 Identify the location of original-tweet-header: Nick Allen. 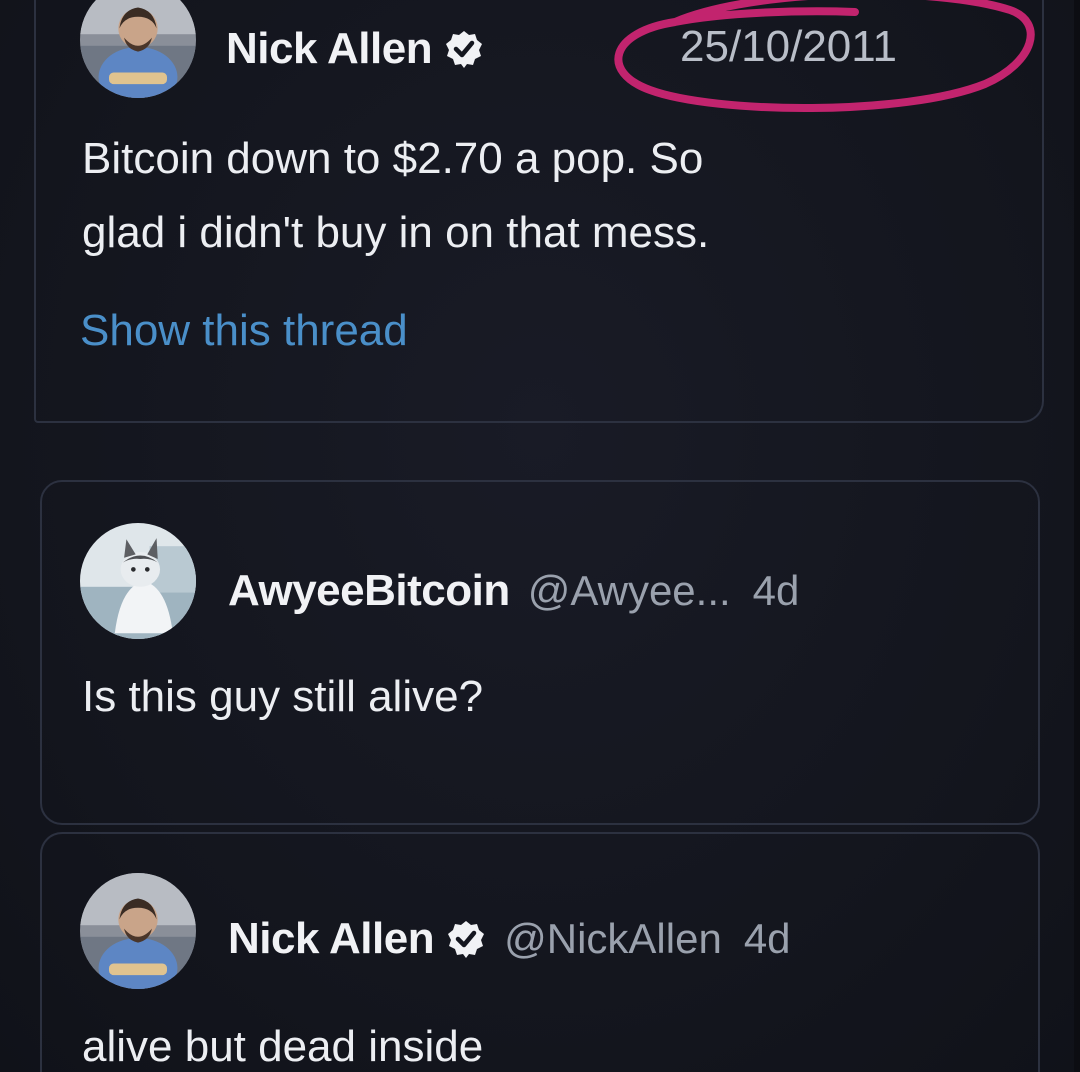
(355, 49).